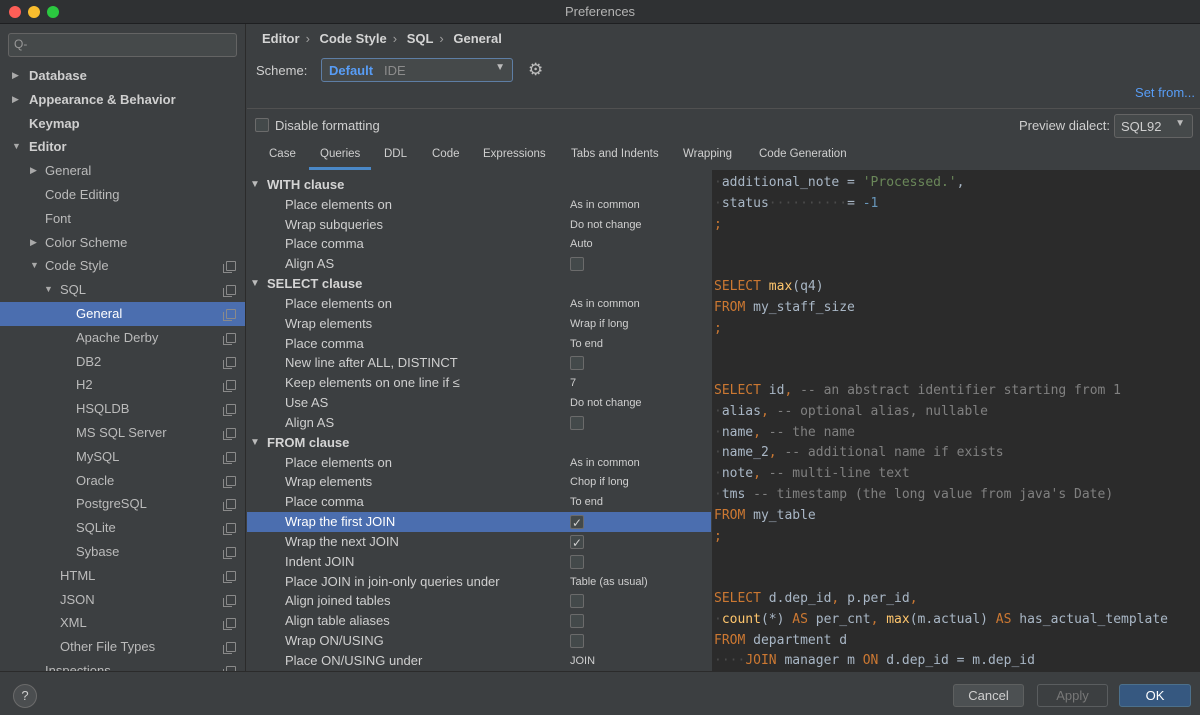  Describe the element at coordinates (262, 125) in the screenshot. I see `disable-formatting-checkbox` at that location.